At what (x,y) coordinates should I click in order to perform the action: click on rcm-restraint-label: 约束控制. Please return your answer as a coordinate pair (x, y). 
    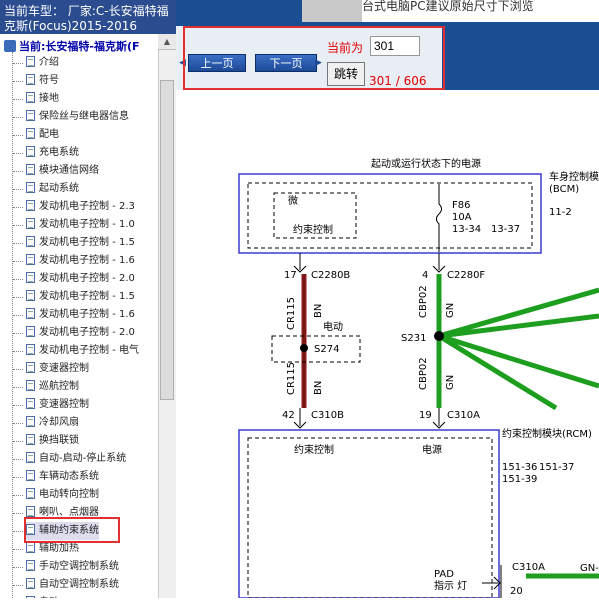
    Looking at the image, I should click on (314, 449).